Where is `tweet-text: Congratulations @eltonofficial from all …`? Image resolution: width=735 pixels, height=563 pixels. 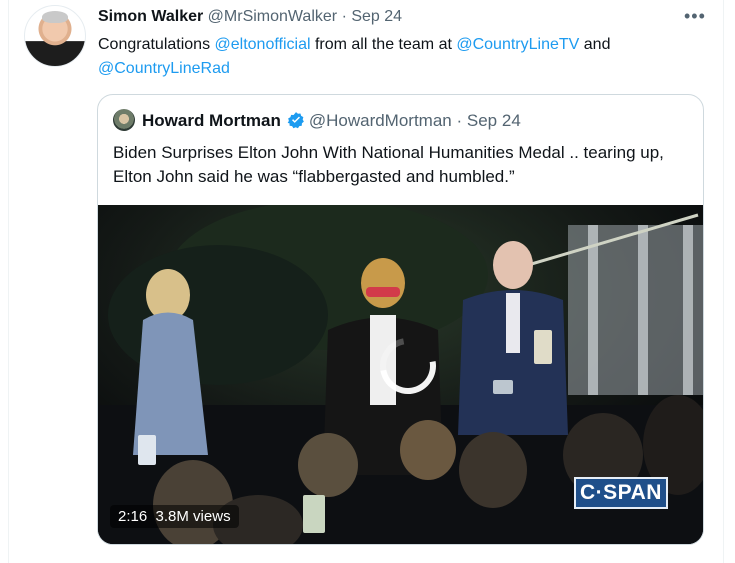 tweet-text: Congratulations @eltonofficial from all … is located at coordinates (398, 57).